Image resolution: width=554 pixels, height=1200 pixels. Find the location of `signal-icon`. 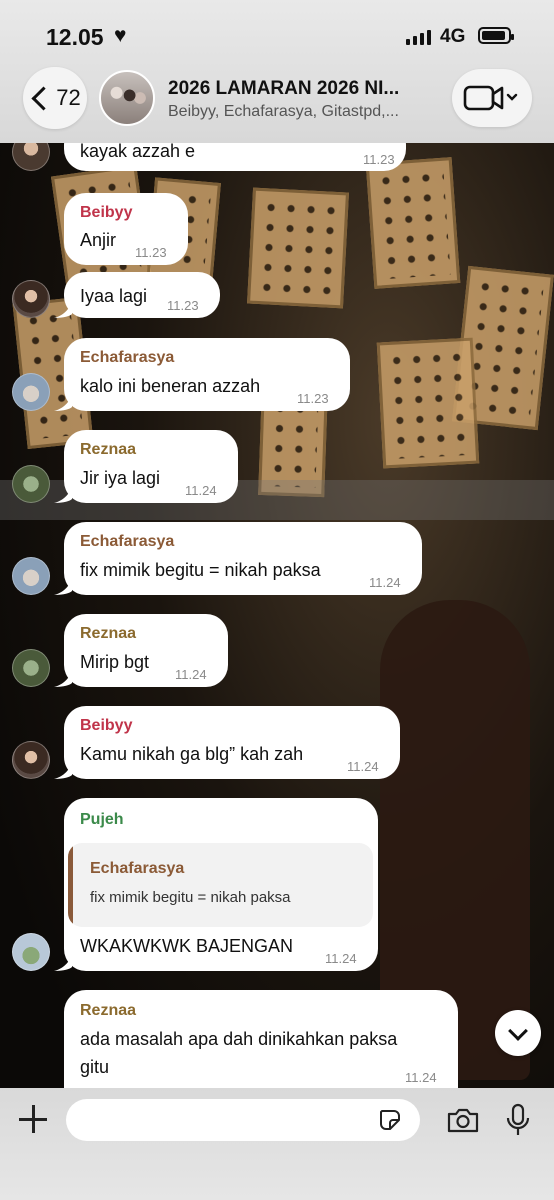

signal-icon is located at coordinates (418, 37).